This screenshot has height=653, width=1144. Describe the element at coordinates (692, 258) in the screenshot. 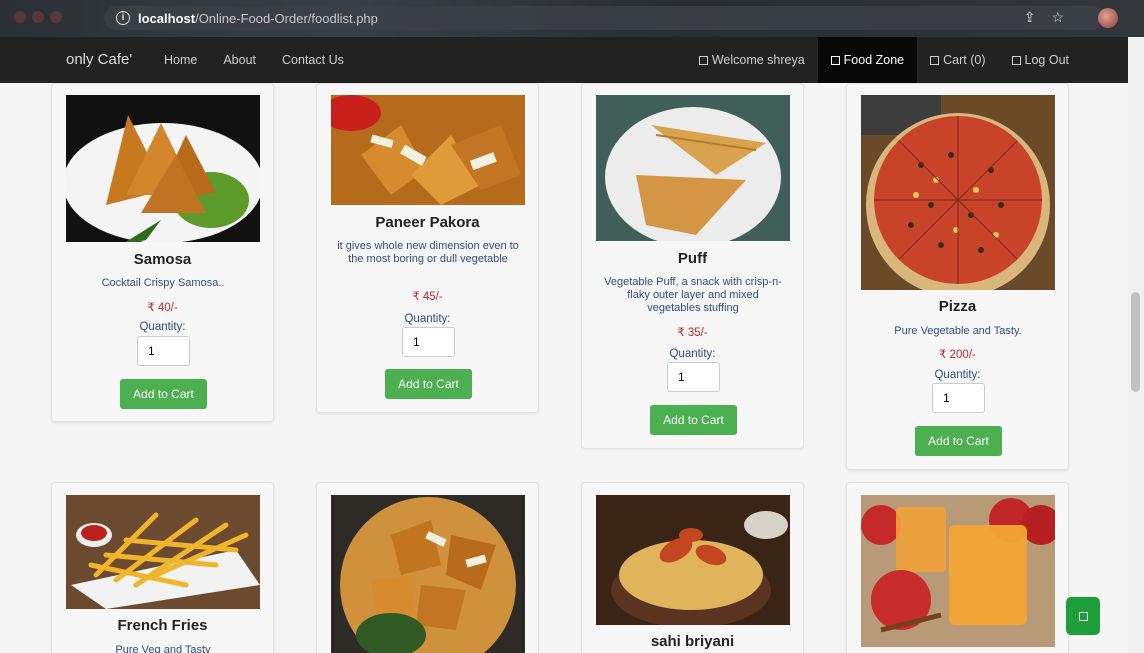

I see `food-name: Puff` at that location.